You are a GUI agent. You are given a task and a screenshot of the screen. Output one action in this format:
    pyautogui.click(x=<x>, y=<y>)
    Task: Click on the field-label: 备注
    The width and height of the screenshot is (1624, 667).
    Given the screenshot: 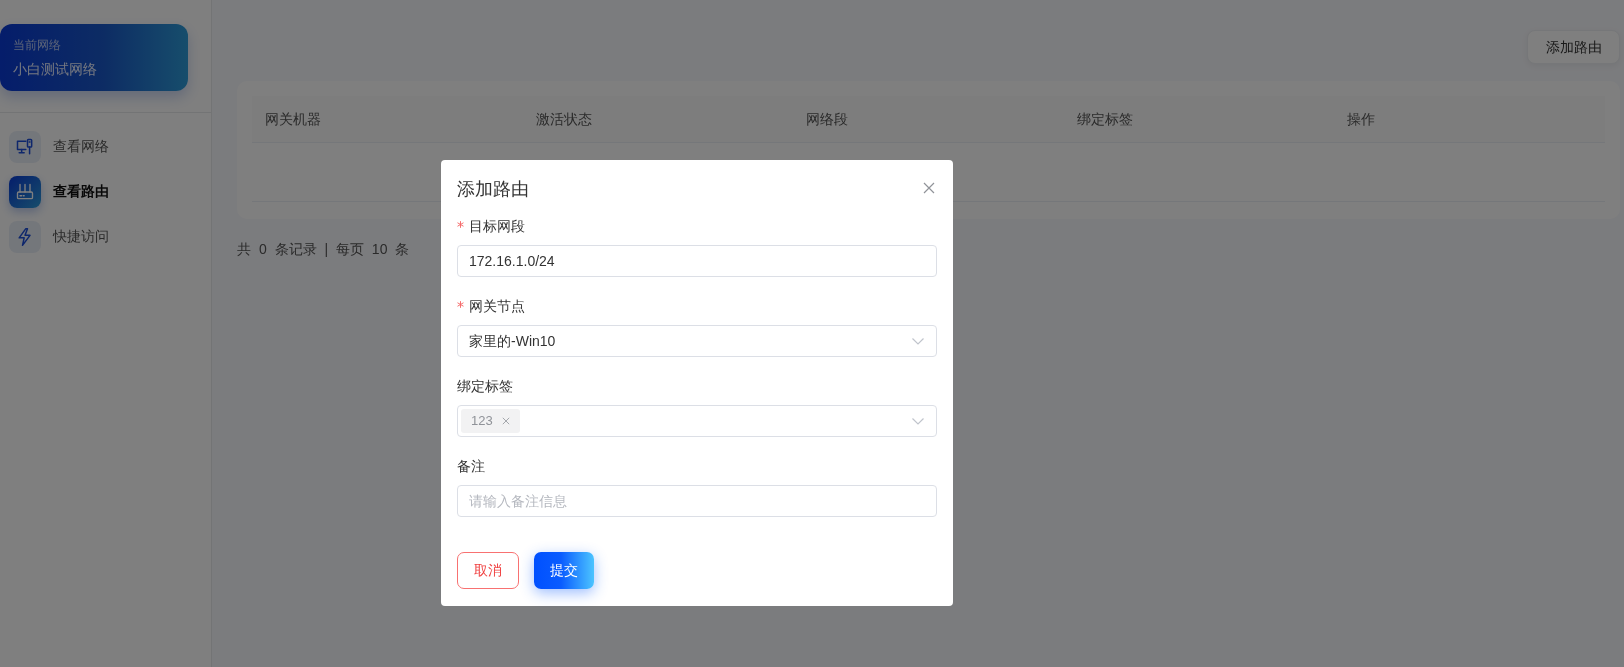 What is the action you would take?
    pyautogui.click(x=471, y=466)
    